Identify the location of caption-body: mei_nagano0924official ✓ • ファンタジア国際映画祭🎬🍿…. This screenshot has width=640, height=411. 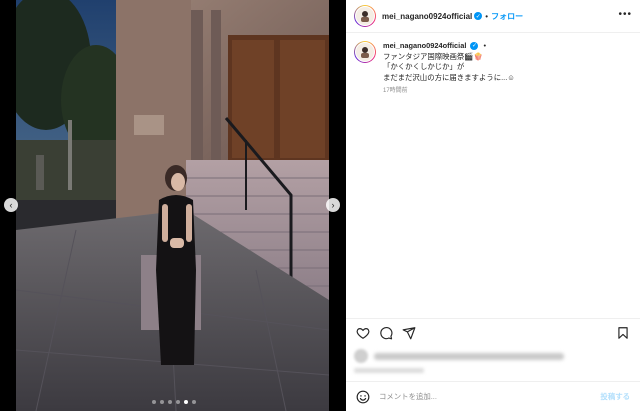
(449, 69).